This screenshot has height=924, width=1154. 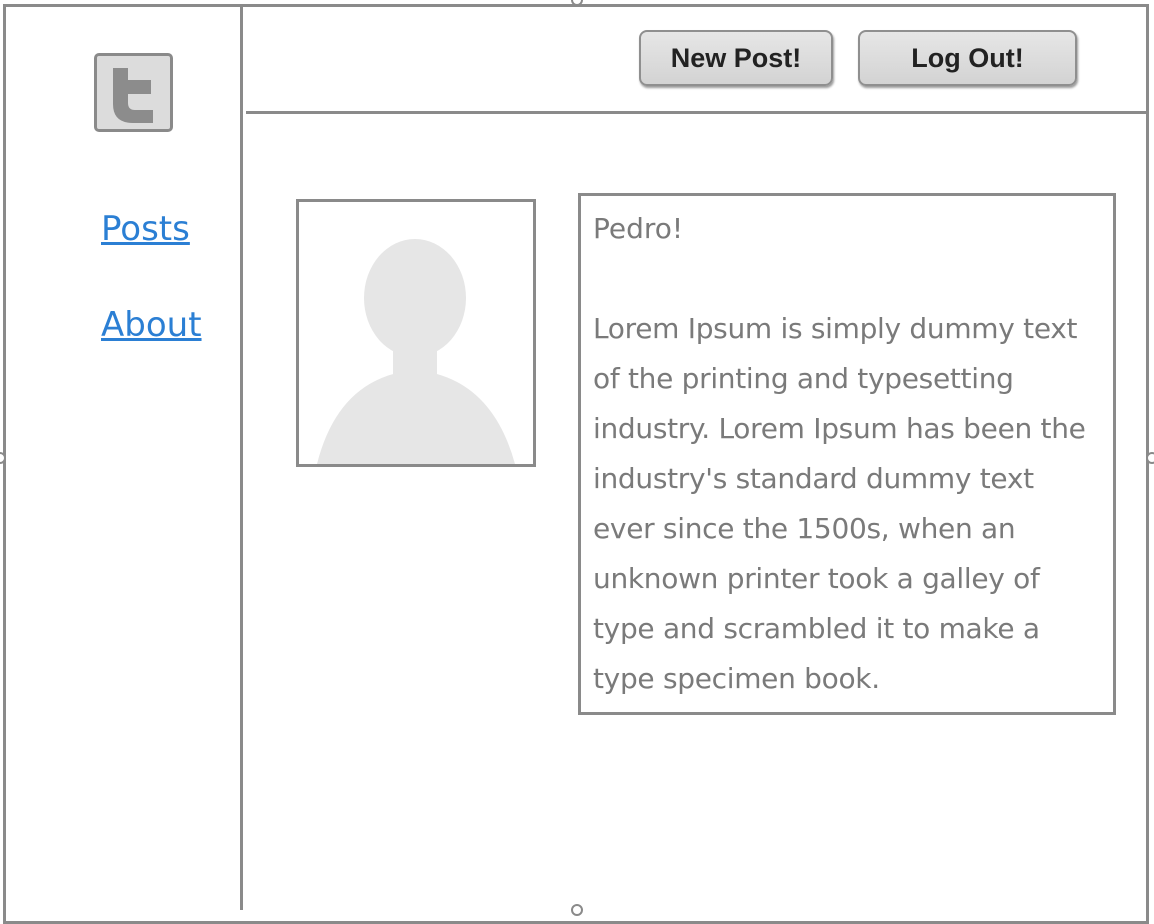 What do you see at coordinates (967, 58) in the screenshot?
I see `log-out-button: Log Out!` at bounding box center [967, 58].